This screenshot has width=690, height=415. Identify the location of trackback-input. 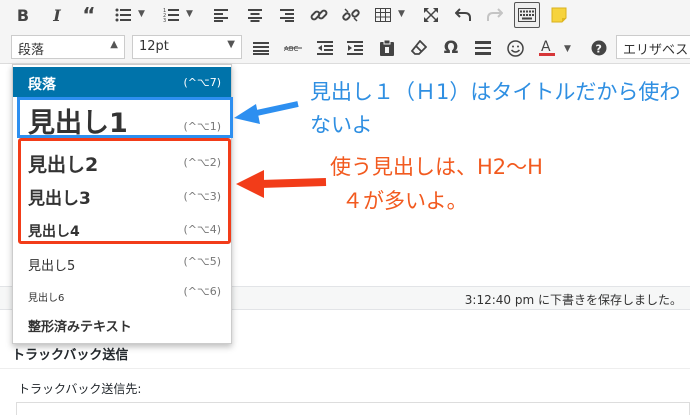
(353, 408).